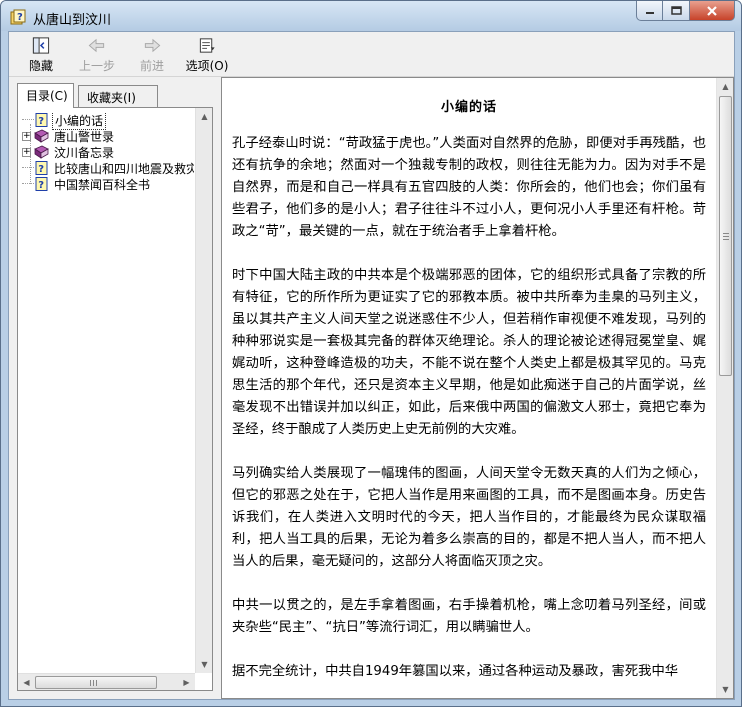 This screenshot has width=742, height=707. What do you see at coordinates (724, 388) in the screenshot?
I see `content-vertical-scrollbar: ▲ ▼` at bounding box center [724, 388].